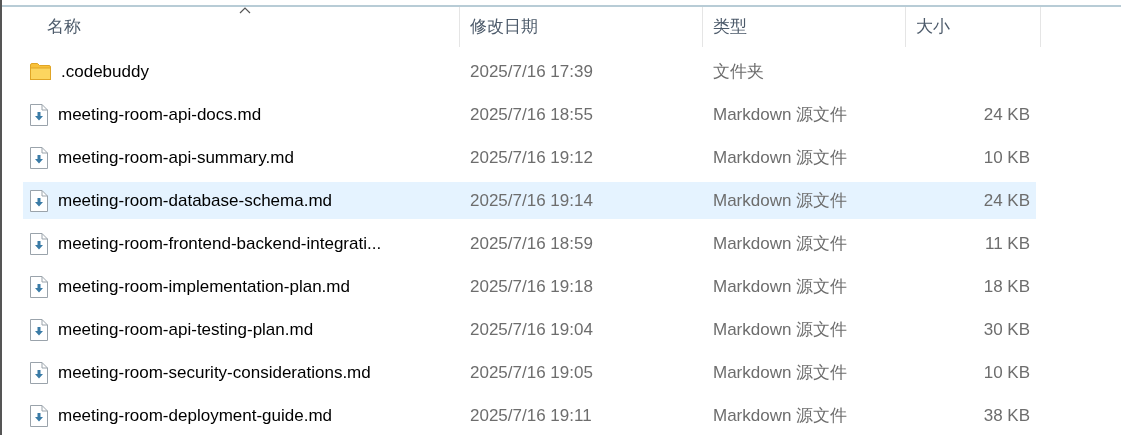  I want to click on file-row: meeting-room-api-docs.md 2025/7/16 18:55 Markdown 源文件 24 KB, so click(529, 114).